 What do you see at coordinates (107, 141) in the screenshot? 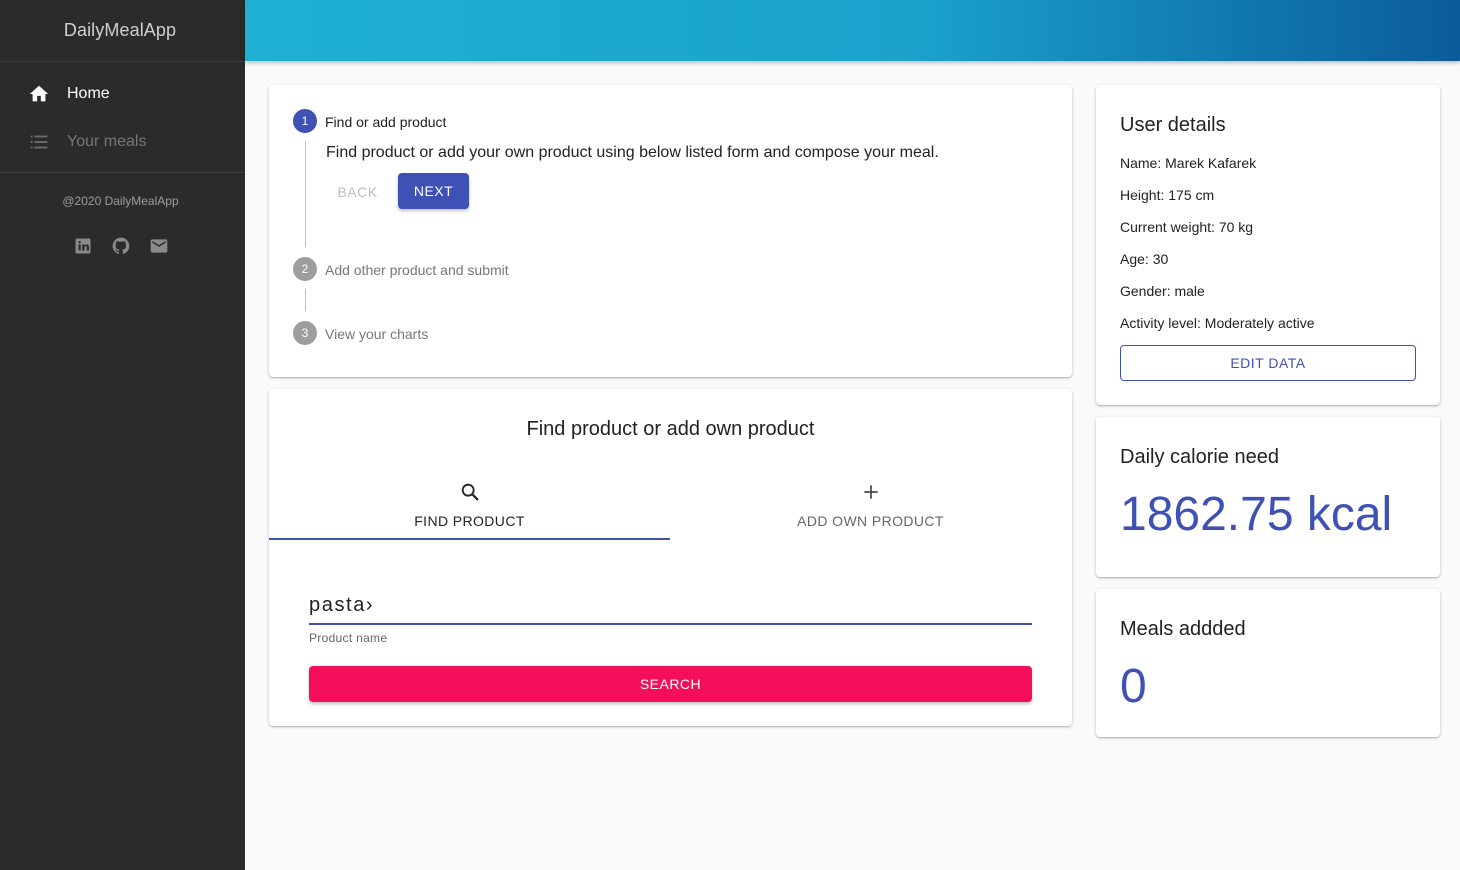
I see `sidebar-item-label: Your meals` at bounding box center [107, 141].